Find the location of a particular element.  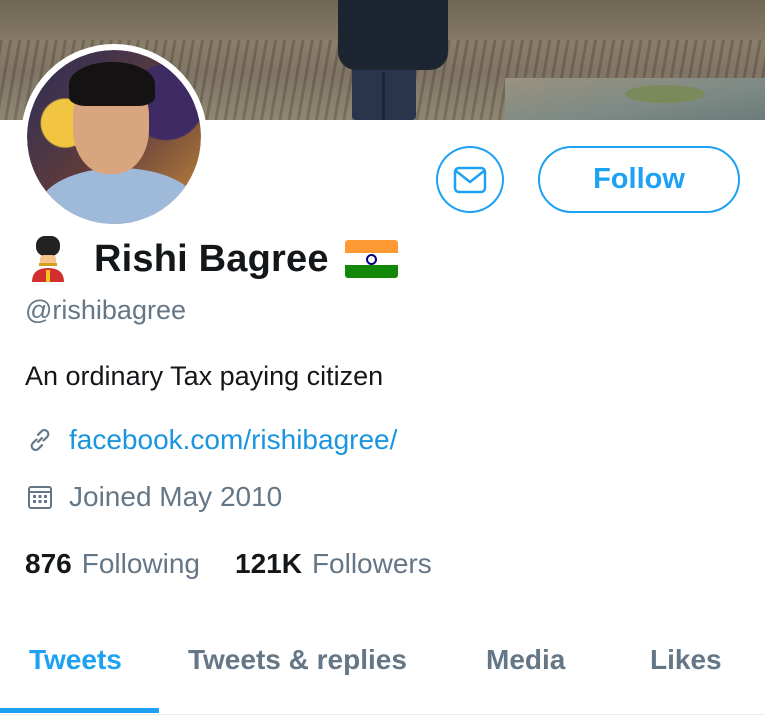

tab-likes: Likes is located at coordinates (686, 660).